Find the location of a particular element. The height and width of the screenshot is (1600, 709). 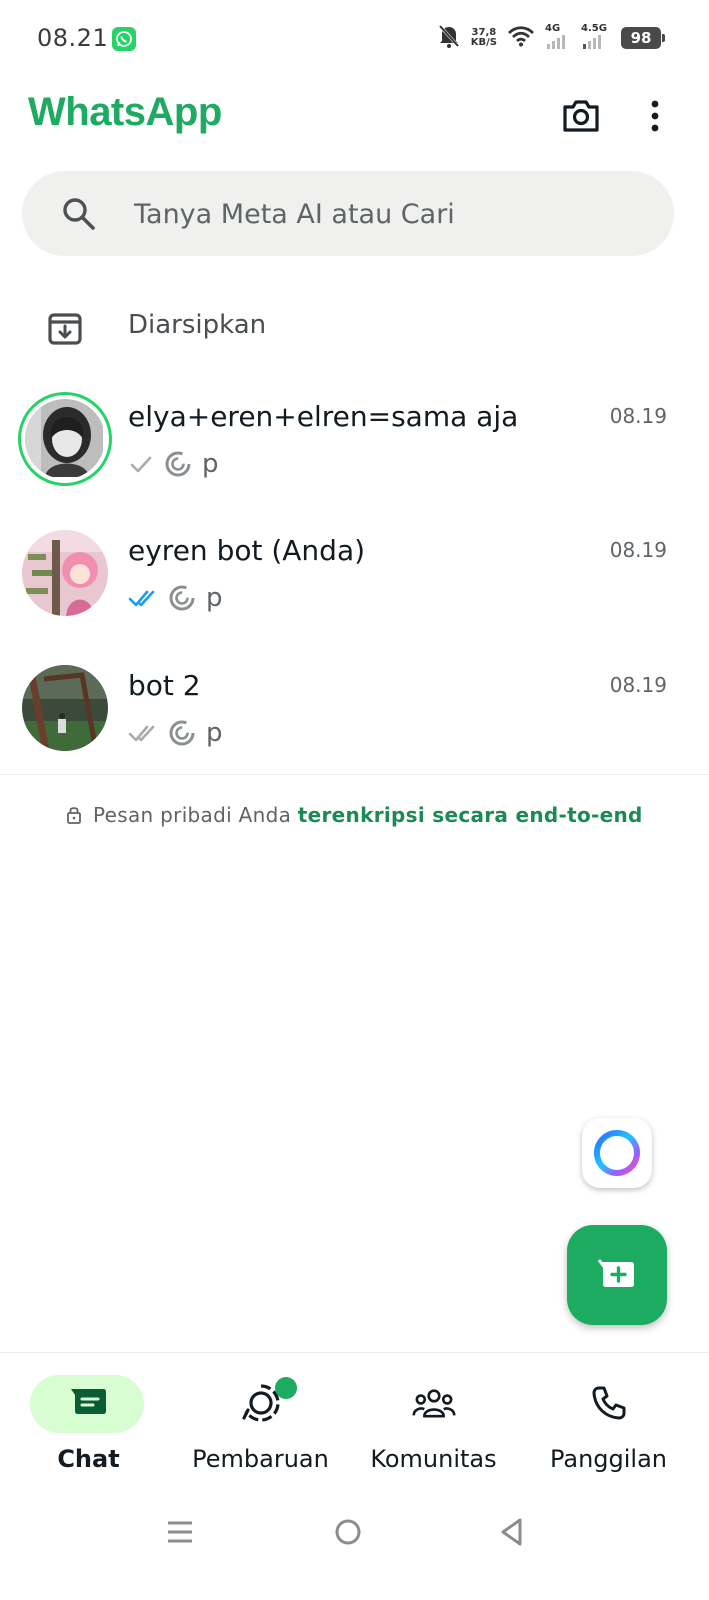

more-vert-icon is located at coordinates (655, 116).